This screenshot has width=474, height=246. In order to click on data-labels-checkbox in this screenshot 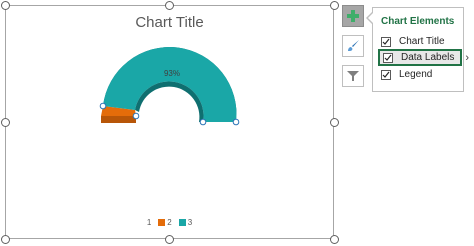, I will do `click(388, 57)`.